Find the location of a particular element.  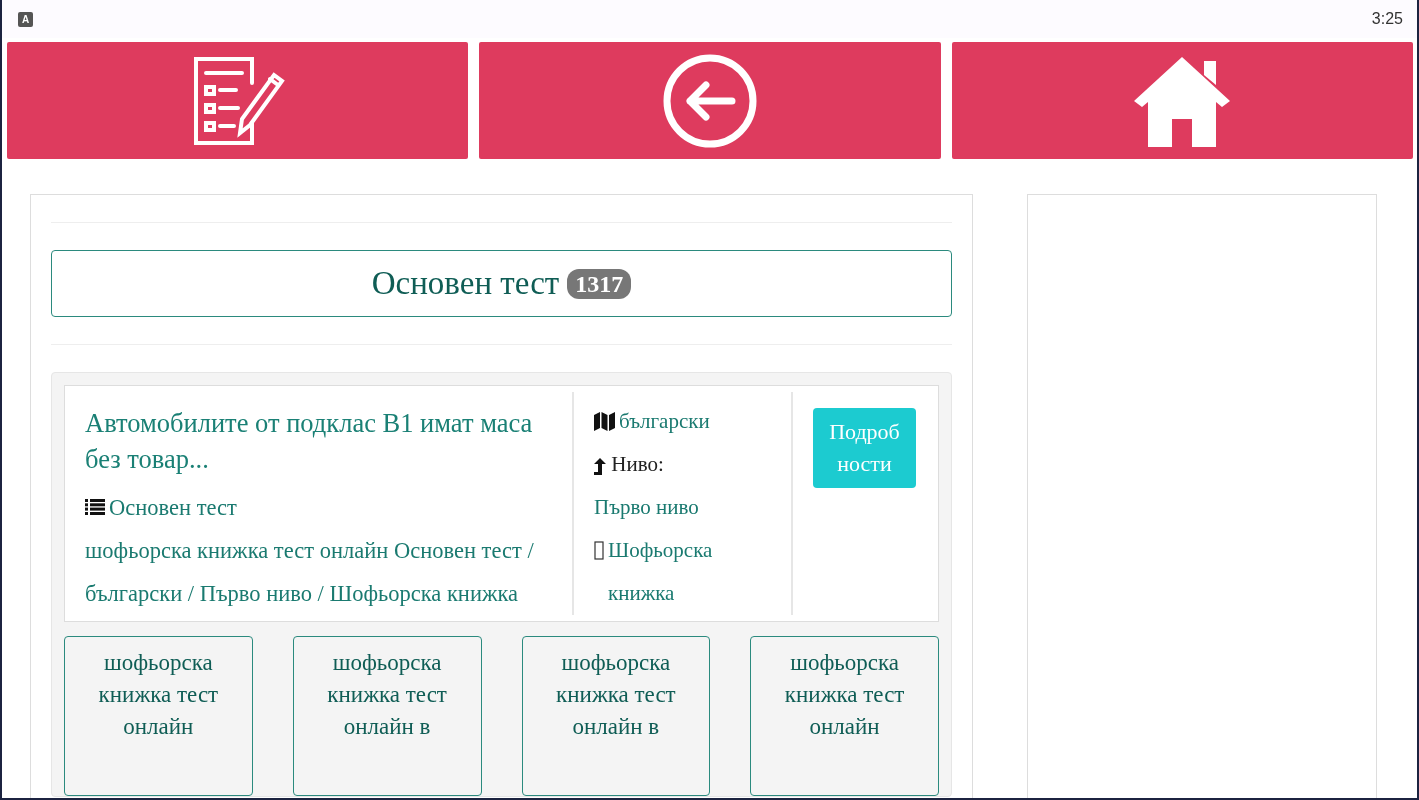

language-link: български is located at coordinates (664, 421).